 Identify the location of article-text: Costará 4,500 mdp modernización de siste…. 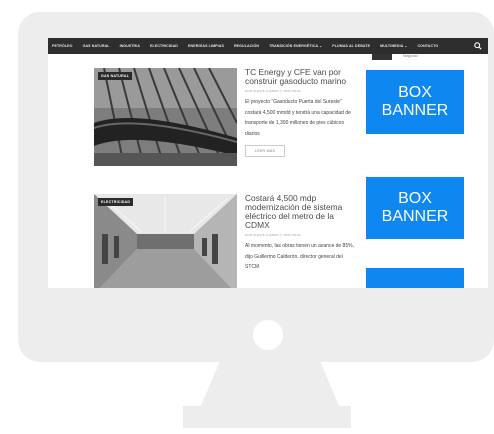
(301, 233).